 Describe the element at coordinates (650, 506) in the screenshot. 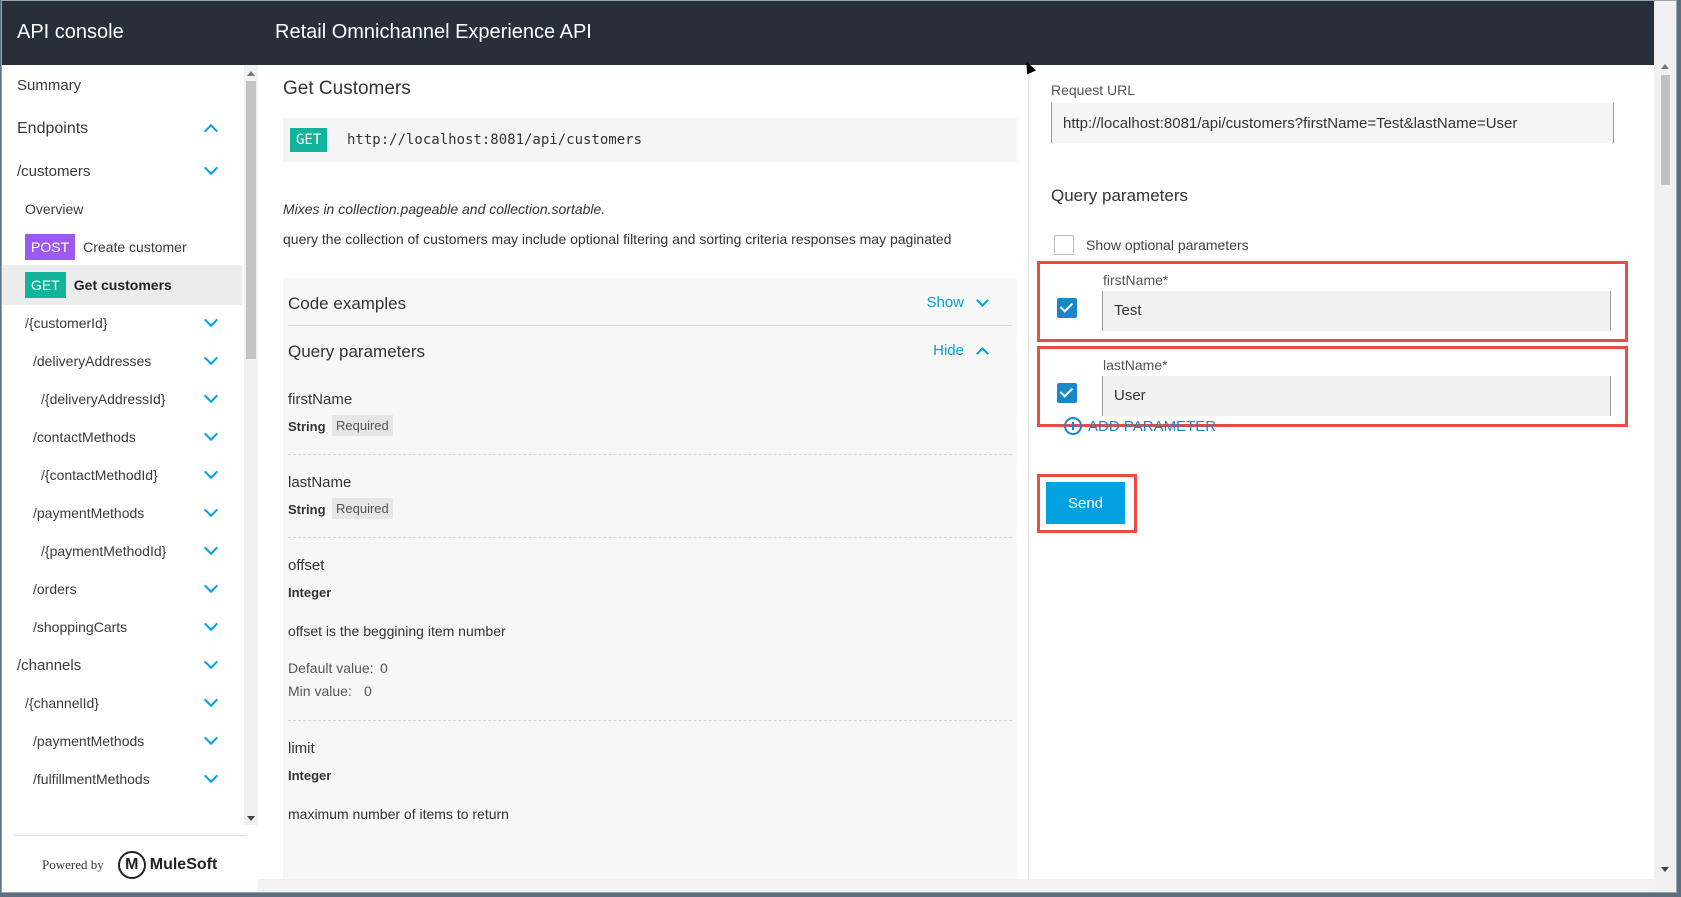

I see `param-last-name: lastName String Required` at that location.